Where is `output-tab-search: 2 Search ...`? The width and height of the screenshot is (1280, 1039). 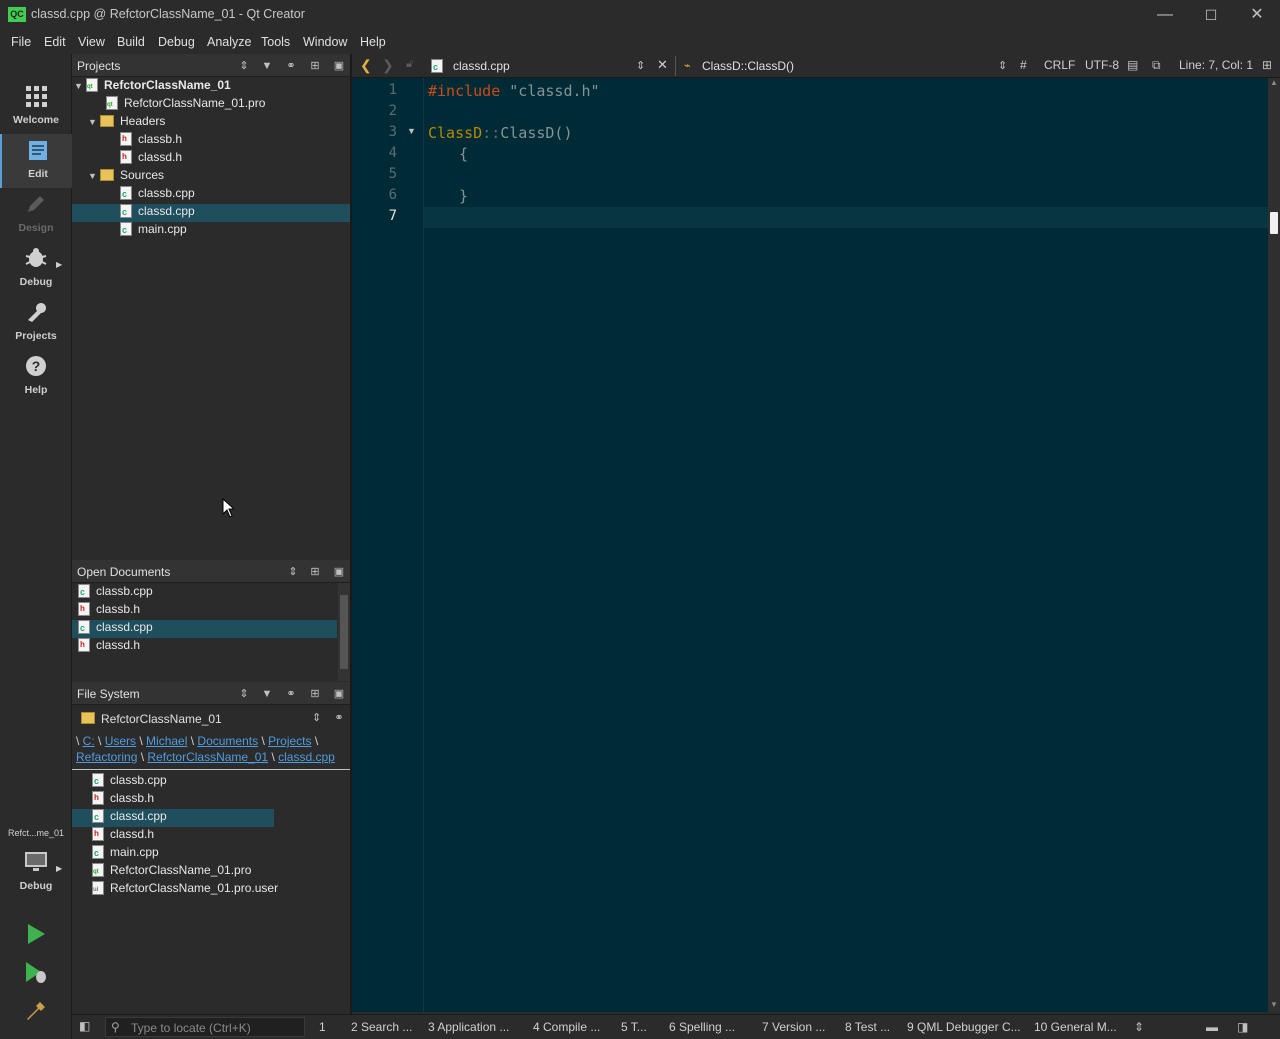
output-tab-search: 2 Search ... is located at coordinates (381, 1027).